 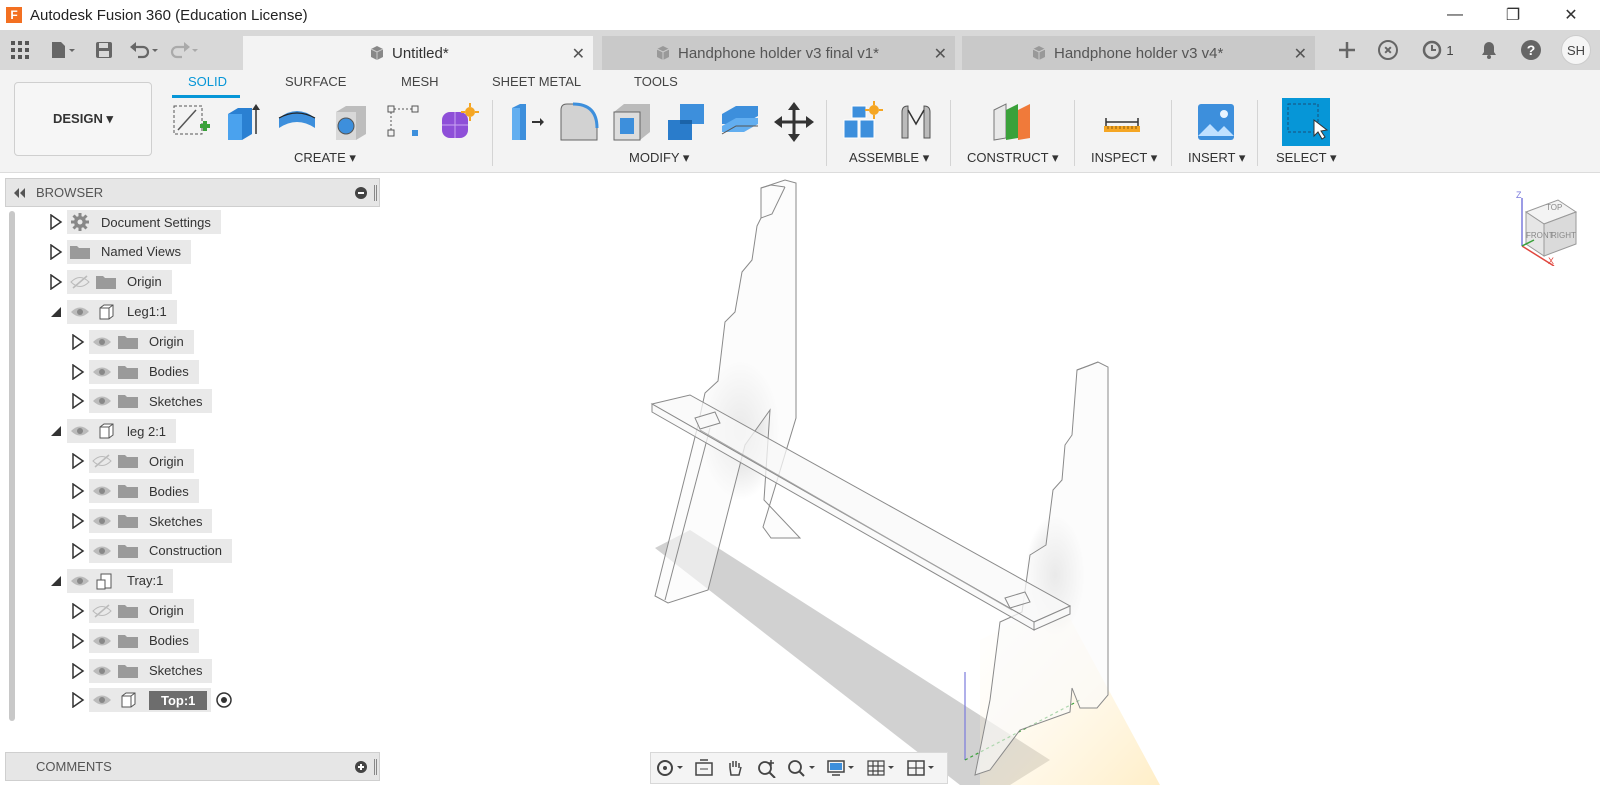 What do you see at coordinates (1216, 158) in the screenshot?
I see `insert-menu: INSERT ▾` at bounding box center [1216, 158].